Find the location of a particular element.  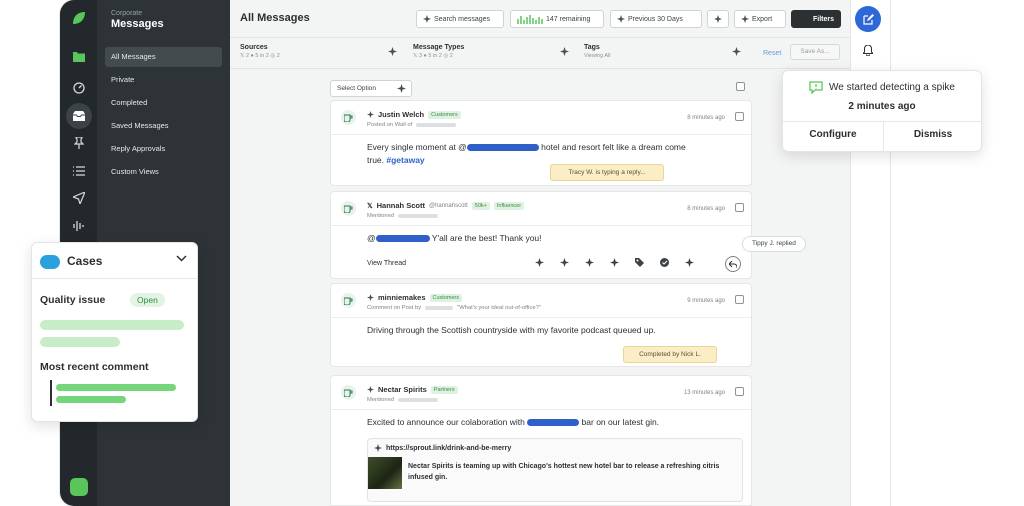

timestamp: 9 minutes ago is located at coordinates (706, 301).